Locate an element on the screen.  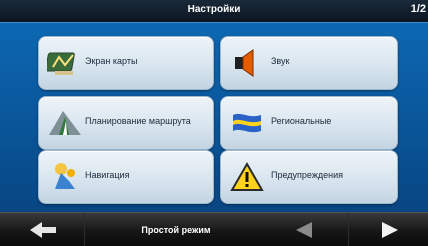
navigation-button: Навигация is located at coordinates (126, 177).